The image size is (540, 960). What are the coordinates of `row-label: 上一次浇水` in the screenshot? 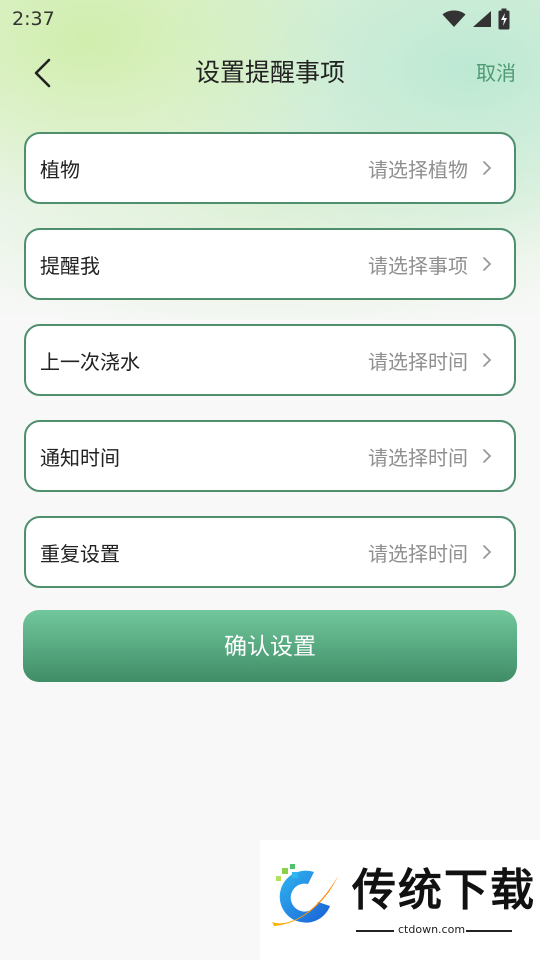 It's located at (90, 361).